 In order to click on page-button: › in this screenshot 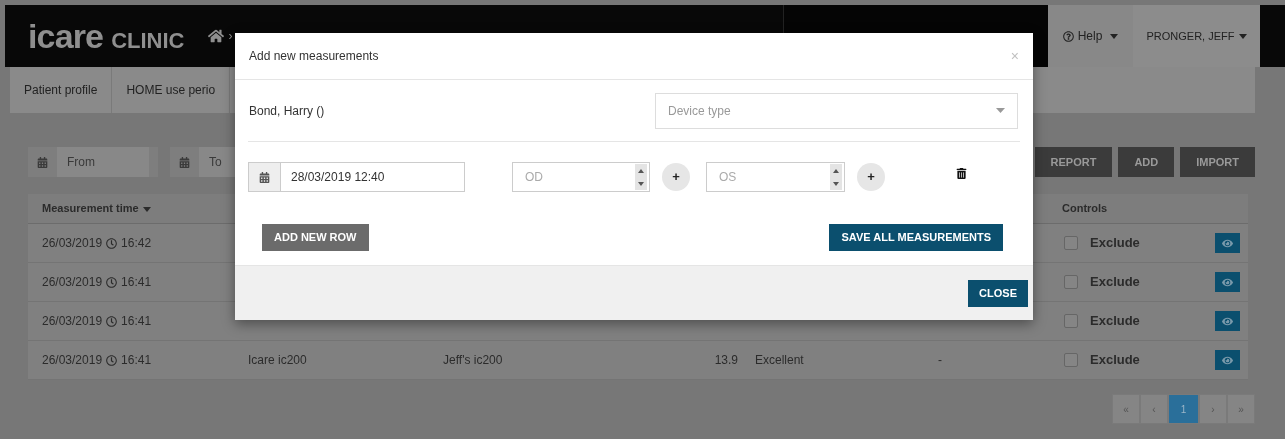, I will do `click(1213, 409)`.